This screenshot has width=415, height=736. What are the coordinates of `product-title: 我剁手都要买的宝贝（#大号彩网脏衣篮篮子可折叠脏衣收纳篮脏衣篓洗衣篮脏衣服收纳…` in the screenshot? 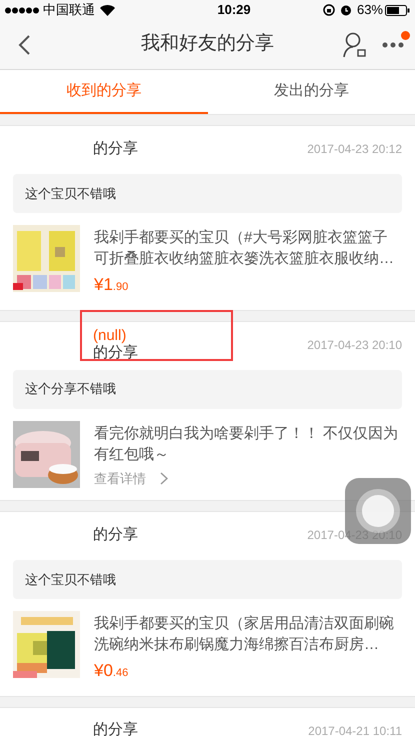 It's located at (244, 248).